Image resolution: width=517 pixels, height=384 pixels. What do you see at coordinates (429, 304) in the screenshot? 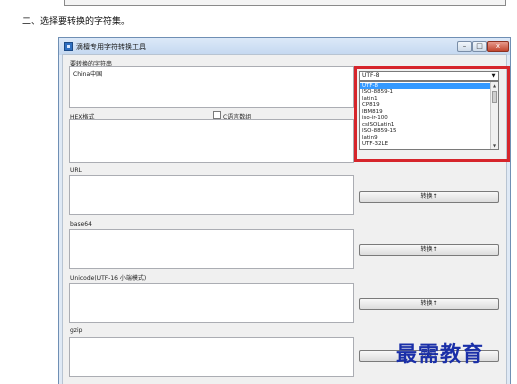
I see `unicode-convert-button: 转换↑` at bounding box center [429, 304].